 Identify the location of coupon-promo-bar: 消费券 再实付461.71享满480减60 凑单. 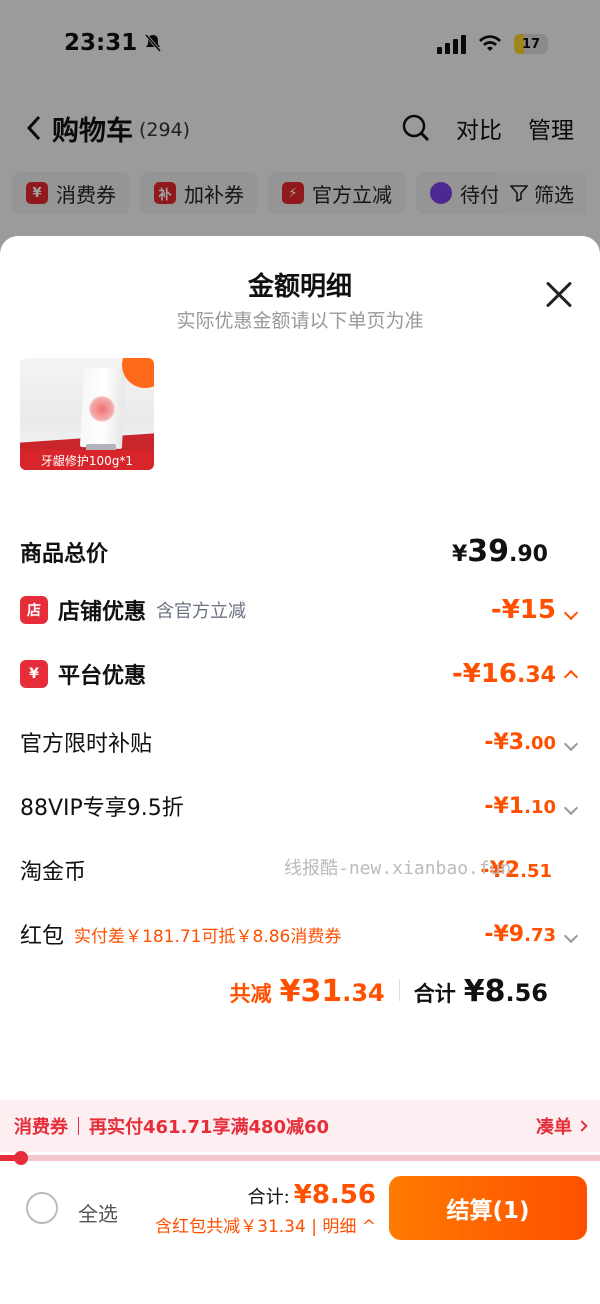
(300, 1126).